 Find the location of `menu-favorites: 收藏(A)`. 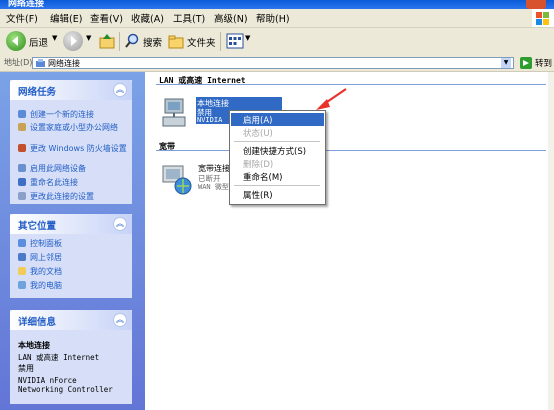

menu-favorites: 收藏(A) is located at coordinates (147, 18).